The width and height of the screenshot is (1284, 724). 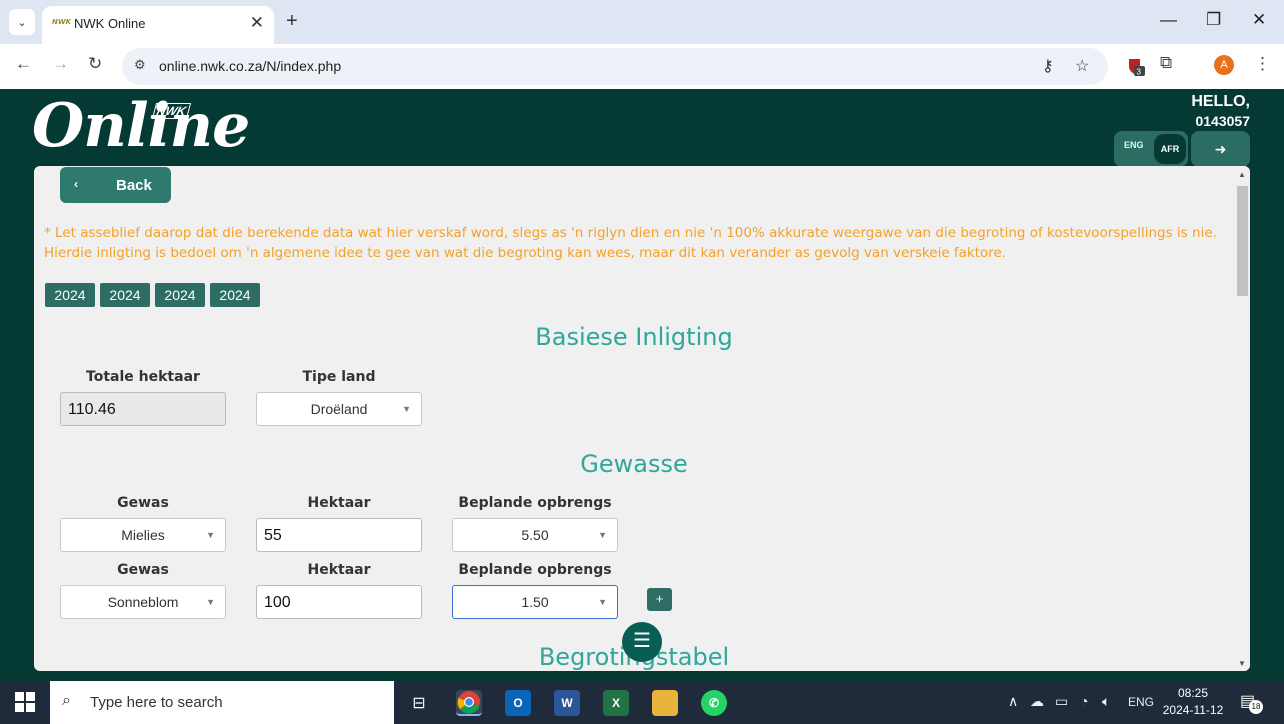 What do you see at coordinates (615, 66) in the screenshot?
I see `address-bar: ⚙ online.nwk.co.za/N/index.php ⚷ ☆` at bounding box center [615, 66].